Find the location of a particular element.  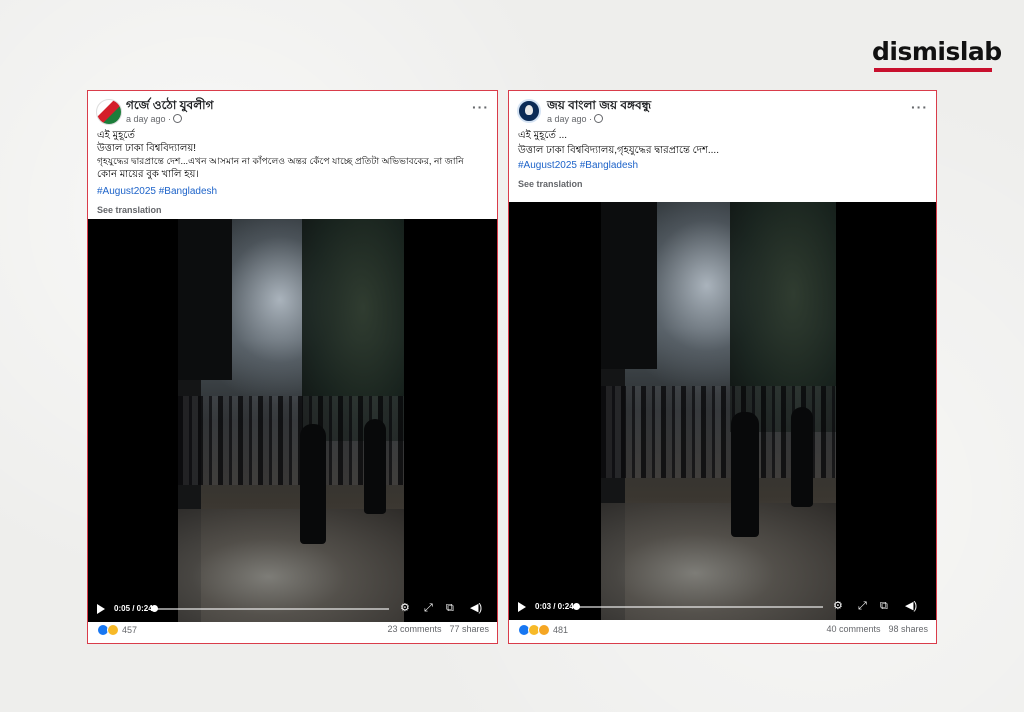

reaction-count: 457 is located at coordinates (130, 630).